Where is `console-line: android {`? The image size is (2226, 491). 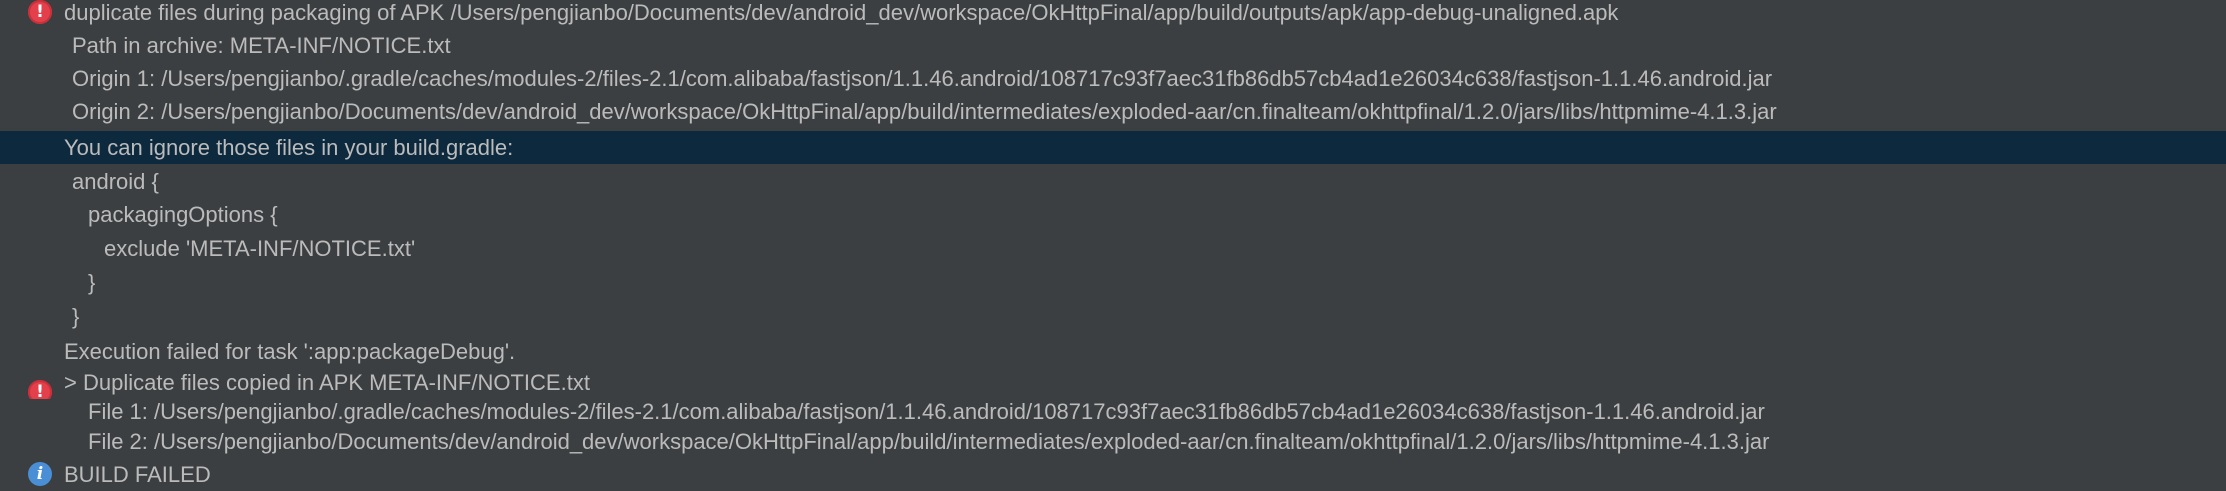
console-line: android { is located at coordinates (1113, 181).